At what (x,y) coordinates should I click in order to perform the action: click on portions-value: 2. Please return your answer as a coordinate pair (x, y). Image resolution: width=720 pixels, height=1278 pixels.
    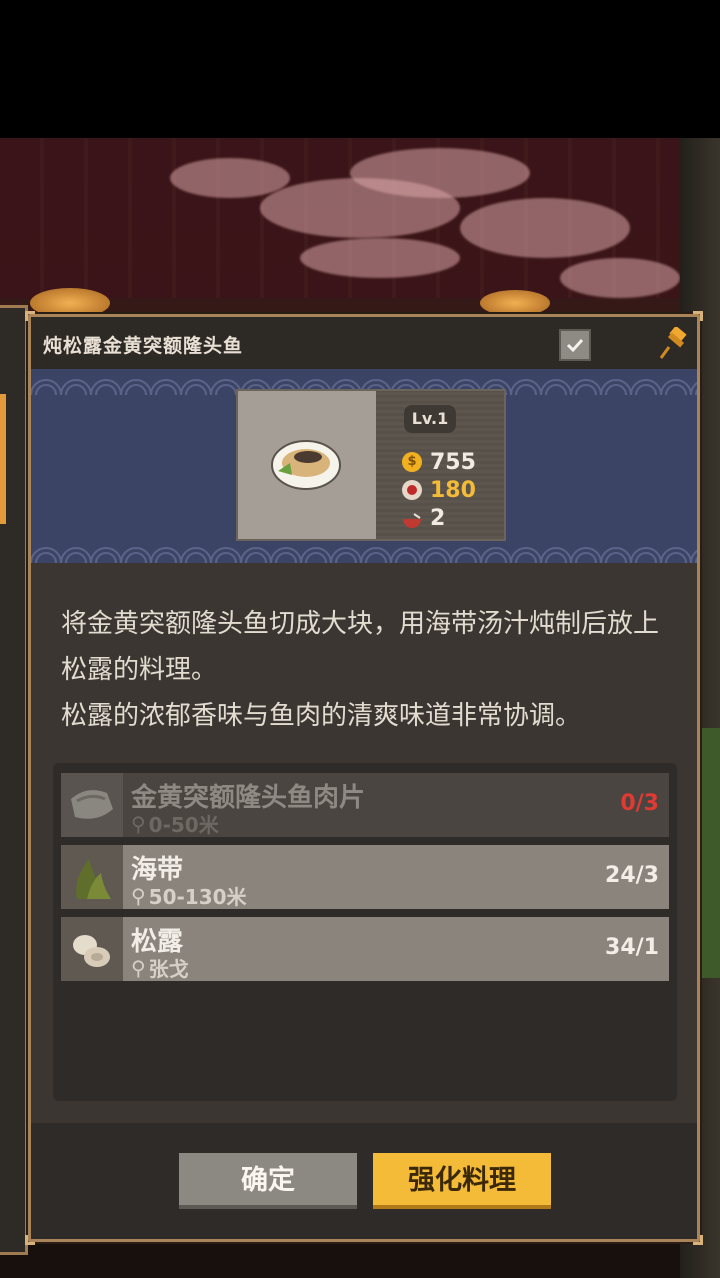
    Looking at the image, I should click on (438, 518).